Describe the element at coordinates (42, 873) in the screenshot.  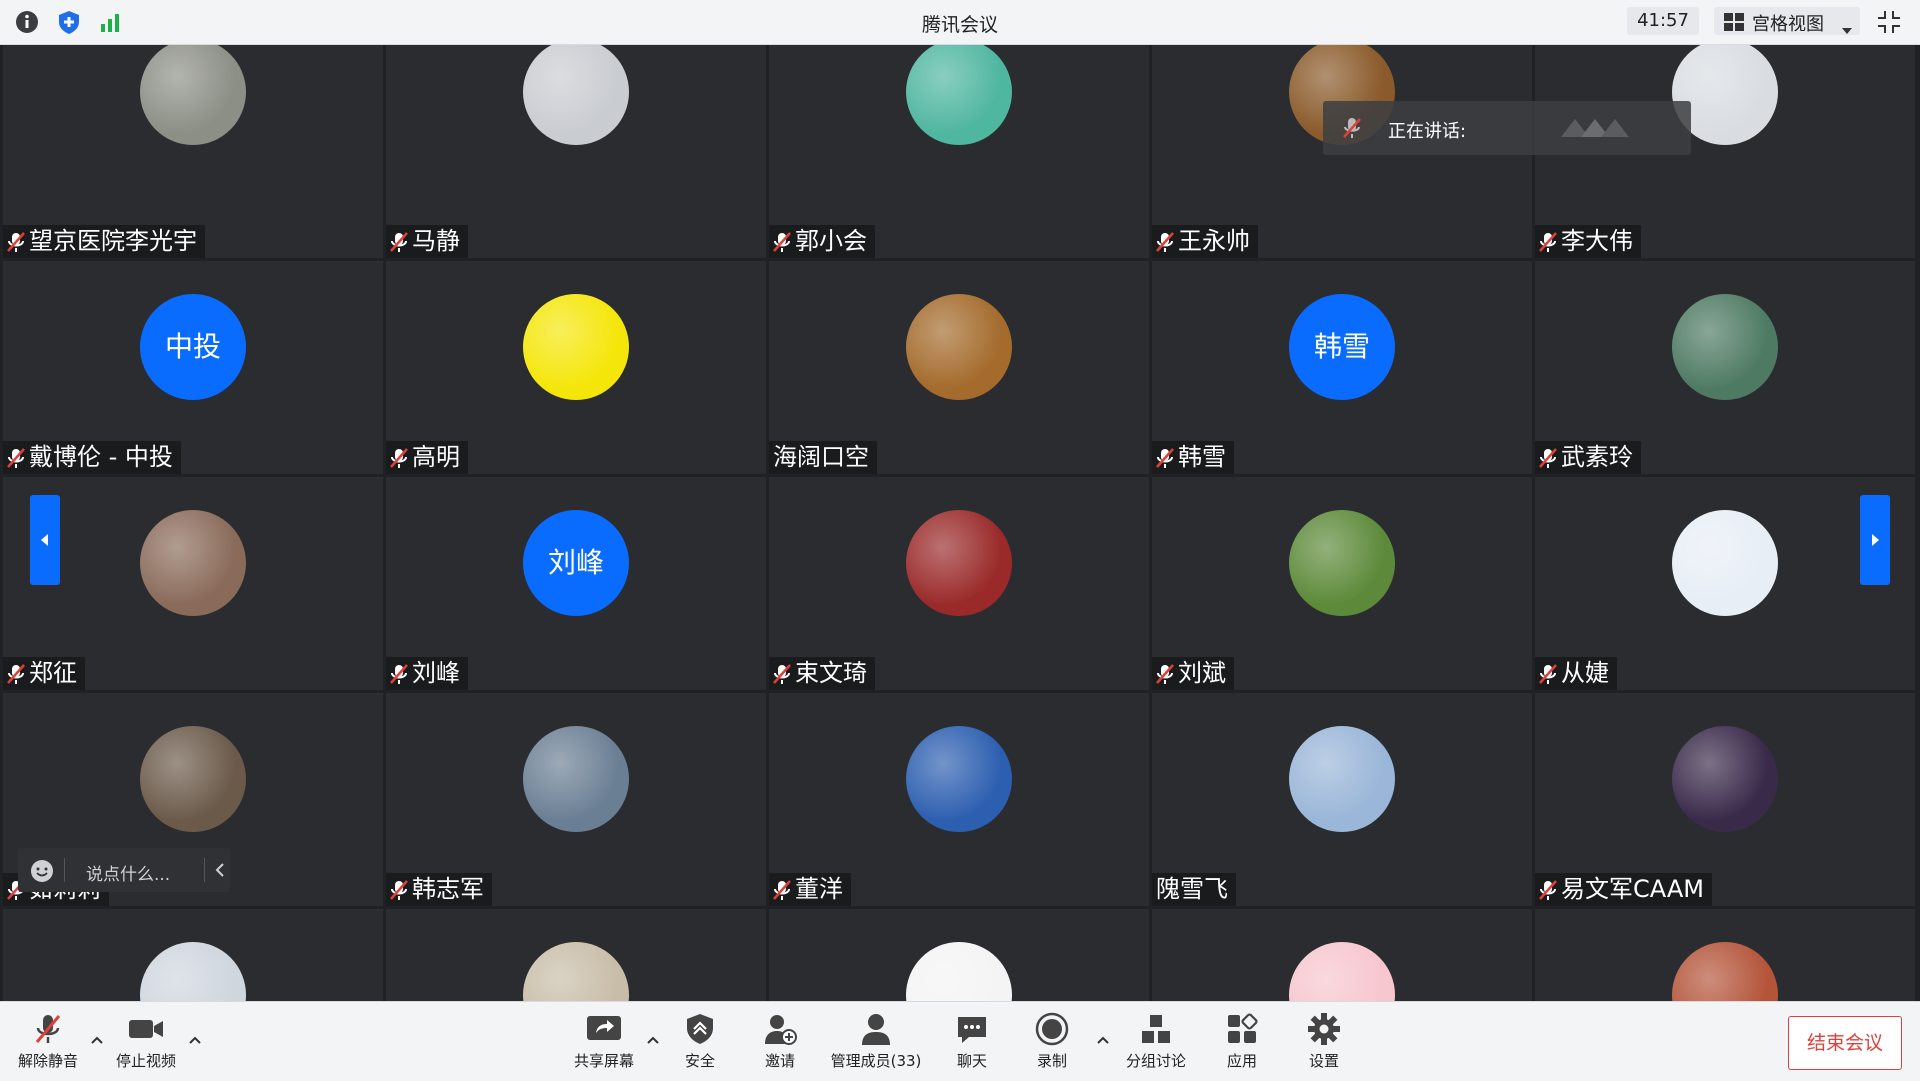
I see `emoji-icon` at that location.